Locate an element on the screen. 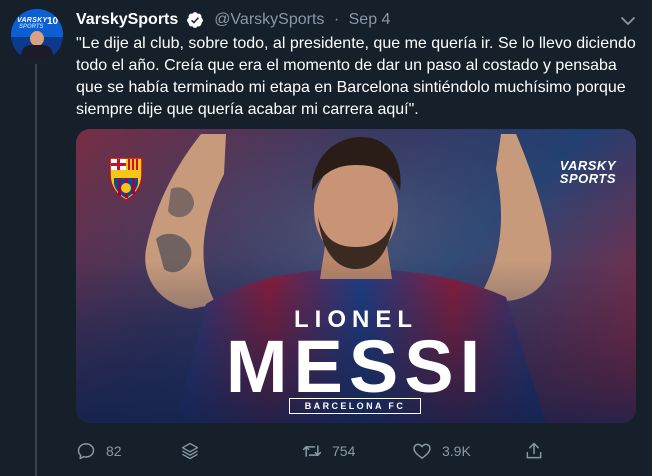 The height and width of the screenshot is (476, 652). avatar-brand-bottom: SPORTS is located at coordinates (31, 27).